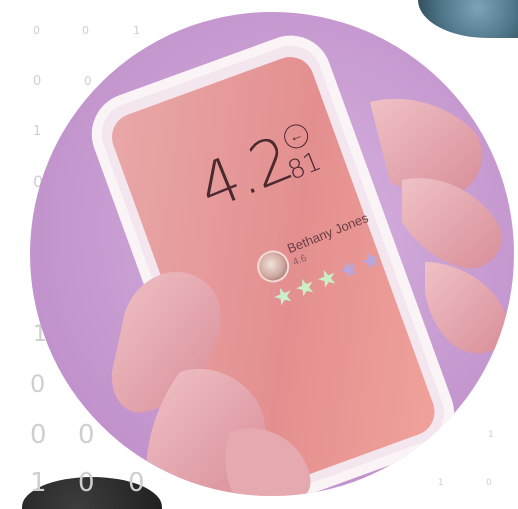  What do you see at coordinates (300, 260) in the screenshot?
I see `profile-score: 4.6` at bounding box center [300, 260].